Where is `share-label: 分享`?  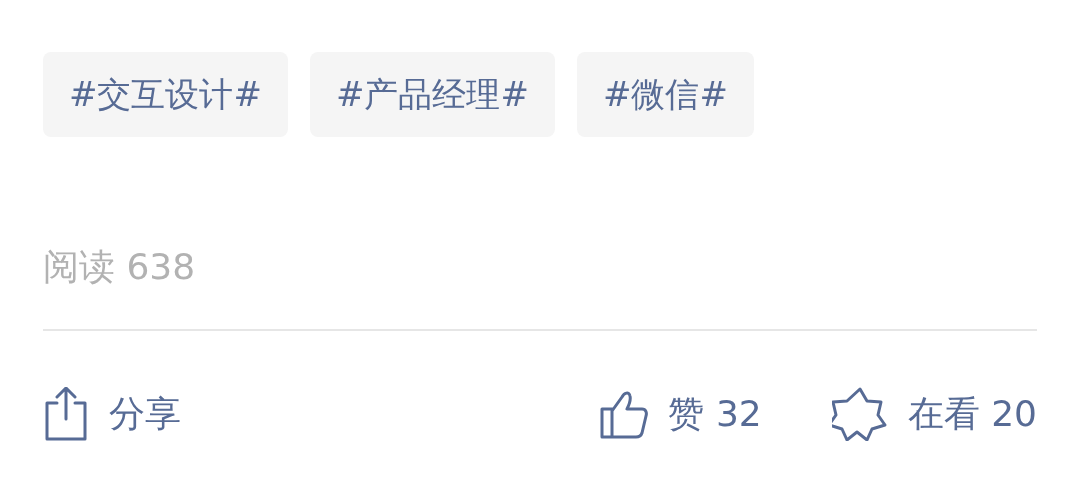 share-label: 分享 is located at coordinates (145, 414).